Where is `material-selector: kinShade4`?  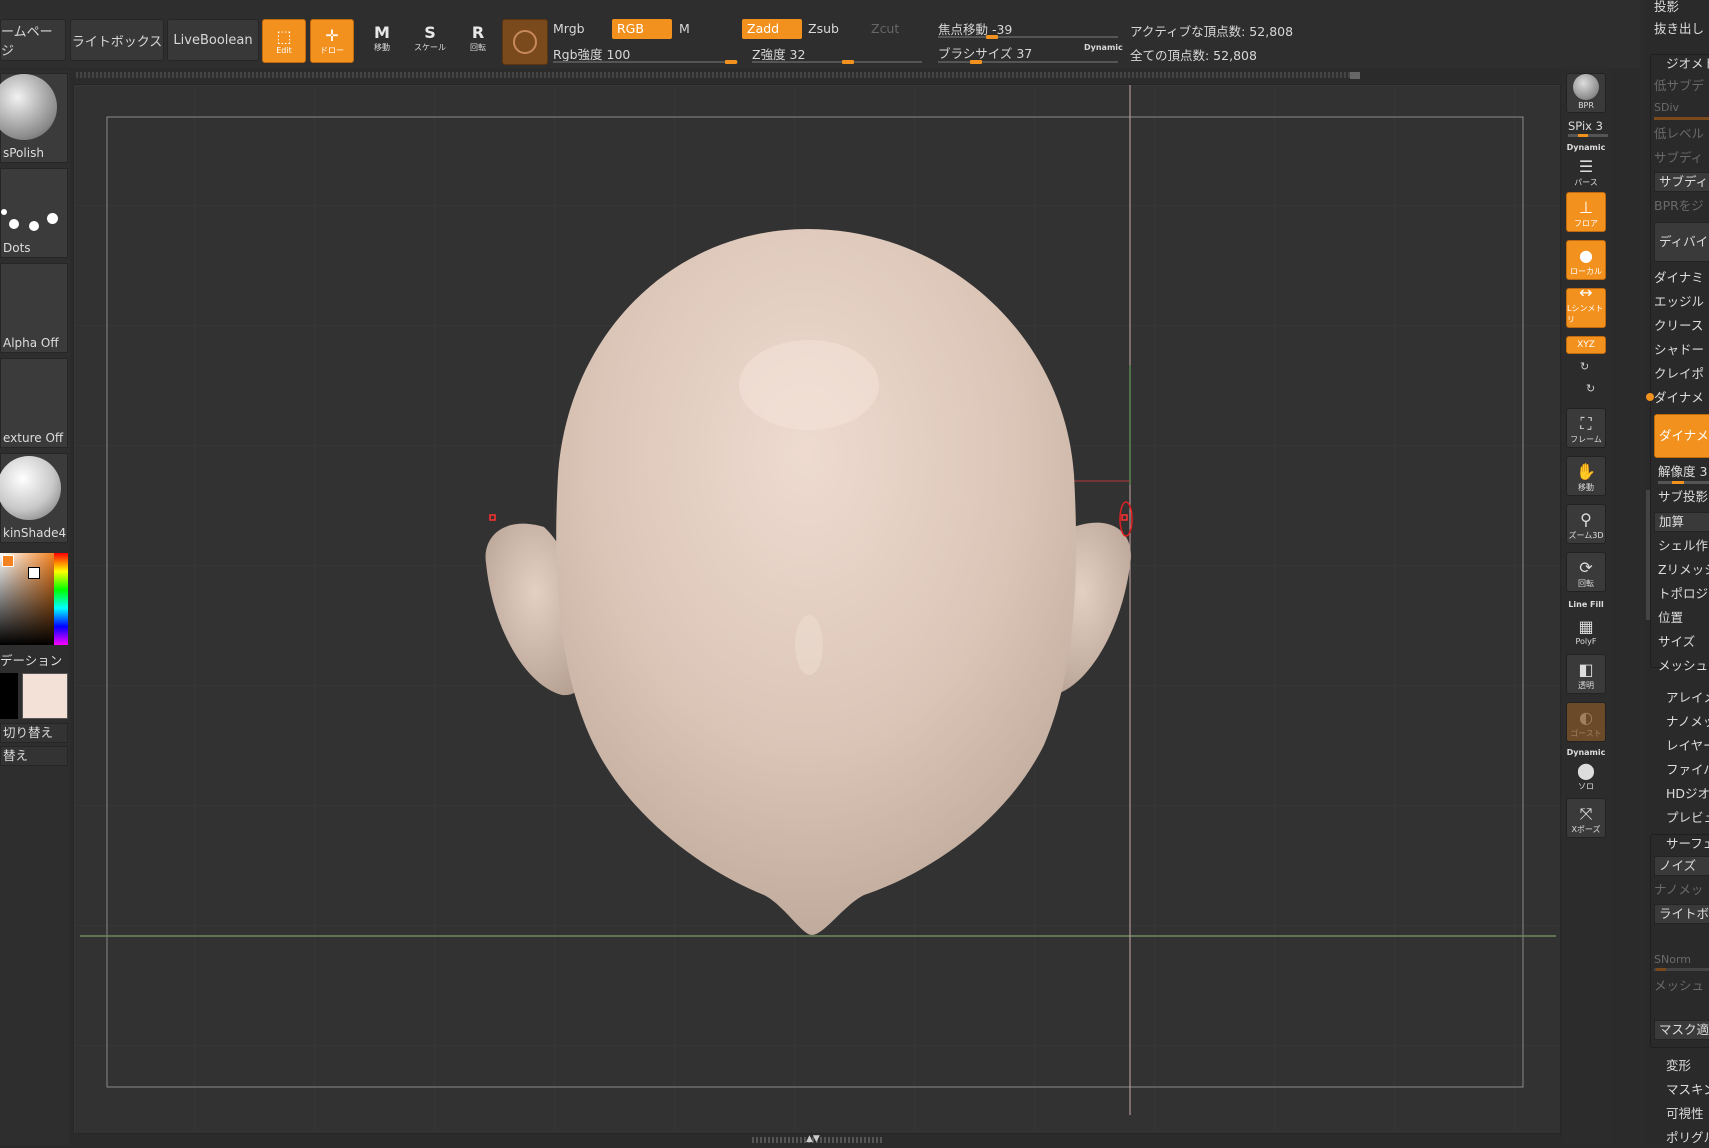
material-selector: kinShade4 is located at coordinates (34, 498).